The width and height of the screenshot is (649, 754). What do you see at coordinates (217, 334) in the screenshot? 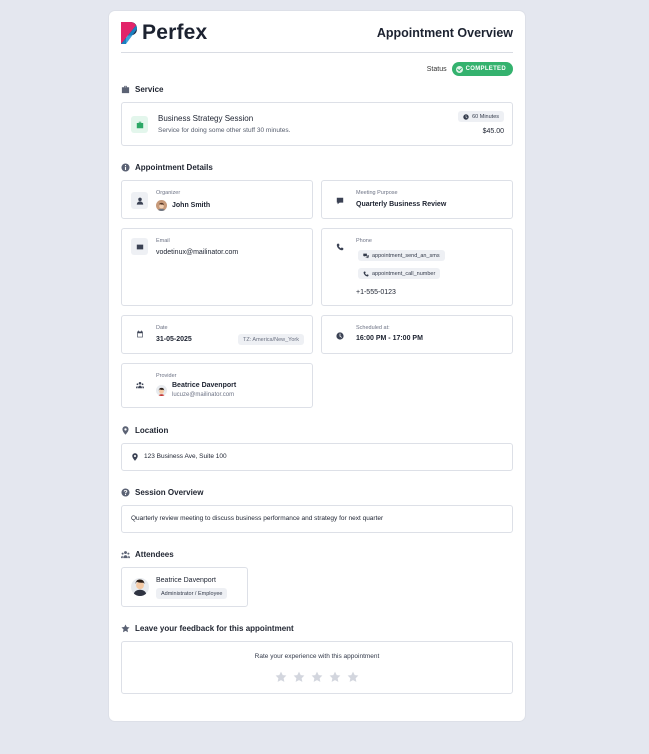
I see `date-box: Date 31-05-2025 TZ: America/New_York` at bounding box center [217, 334].